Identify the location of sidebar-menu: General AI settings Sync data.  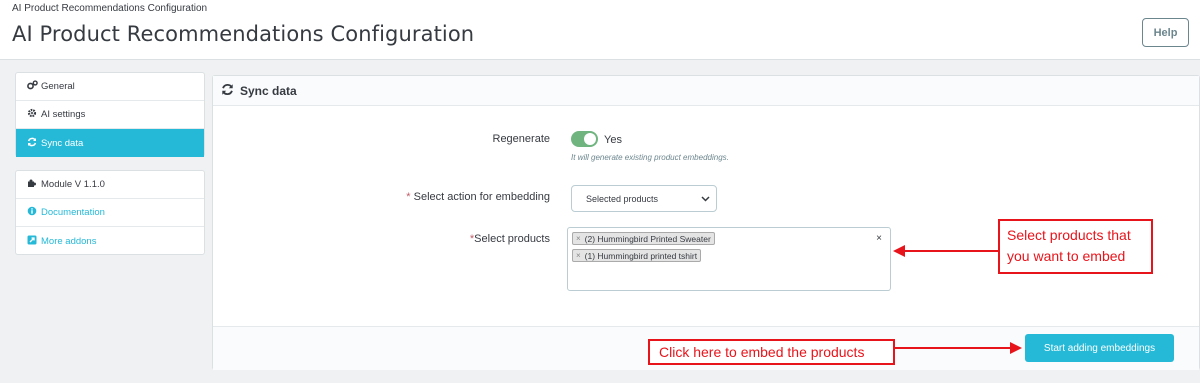
(110, 114).